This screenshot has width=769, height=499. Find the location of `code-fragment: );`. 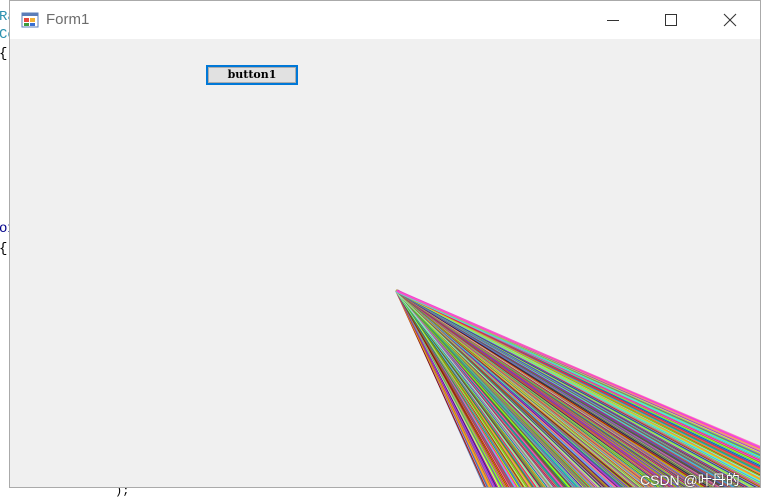

code-fragment: ); is located at coordinates (122, 493).